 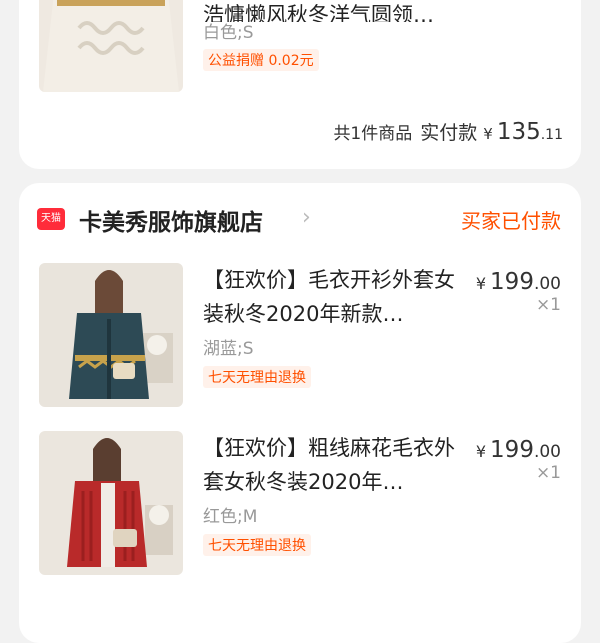 I want to click on charity-tag: 公益捐赠 0.02元, so click(x=261, y=60).